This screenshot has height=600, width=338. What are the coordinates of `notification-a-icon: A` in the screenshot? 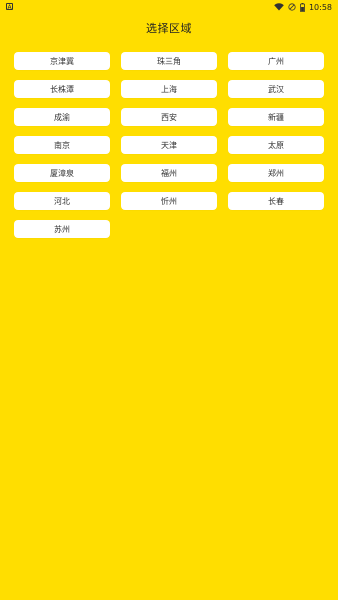 It's located at (9, 7).